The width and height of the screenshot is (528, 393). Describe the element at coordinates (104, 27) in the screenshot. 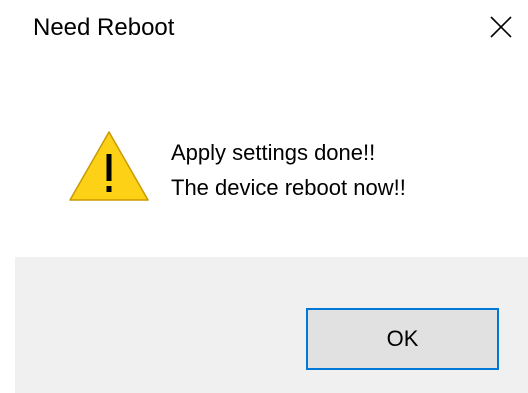

I see `window-title: Need Reboot` at that location.